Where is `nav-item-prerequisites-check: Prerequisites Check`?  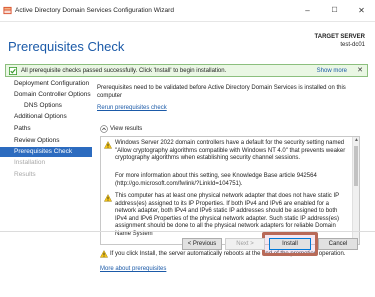
nav-item-prerequisites-check: Prerequisites Check is located at coordinates (46, 152).